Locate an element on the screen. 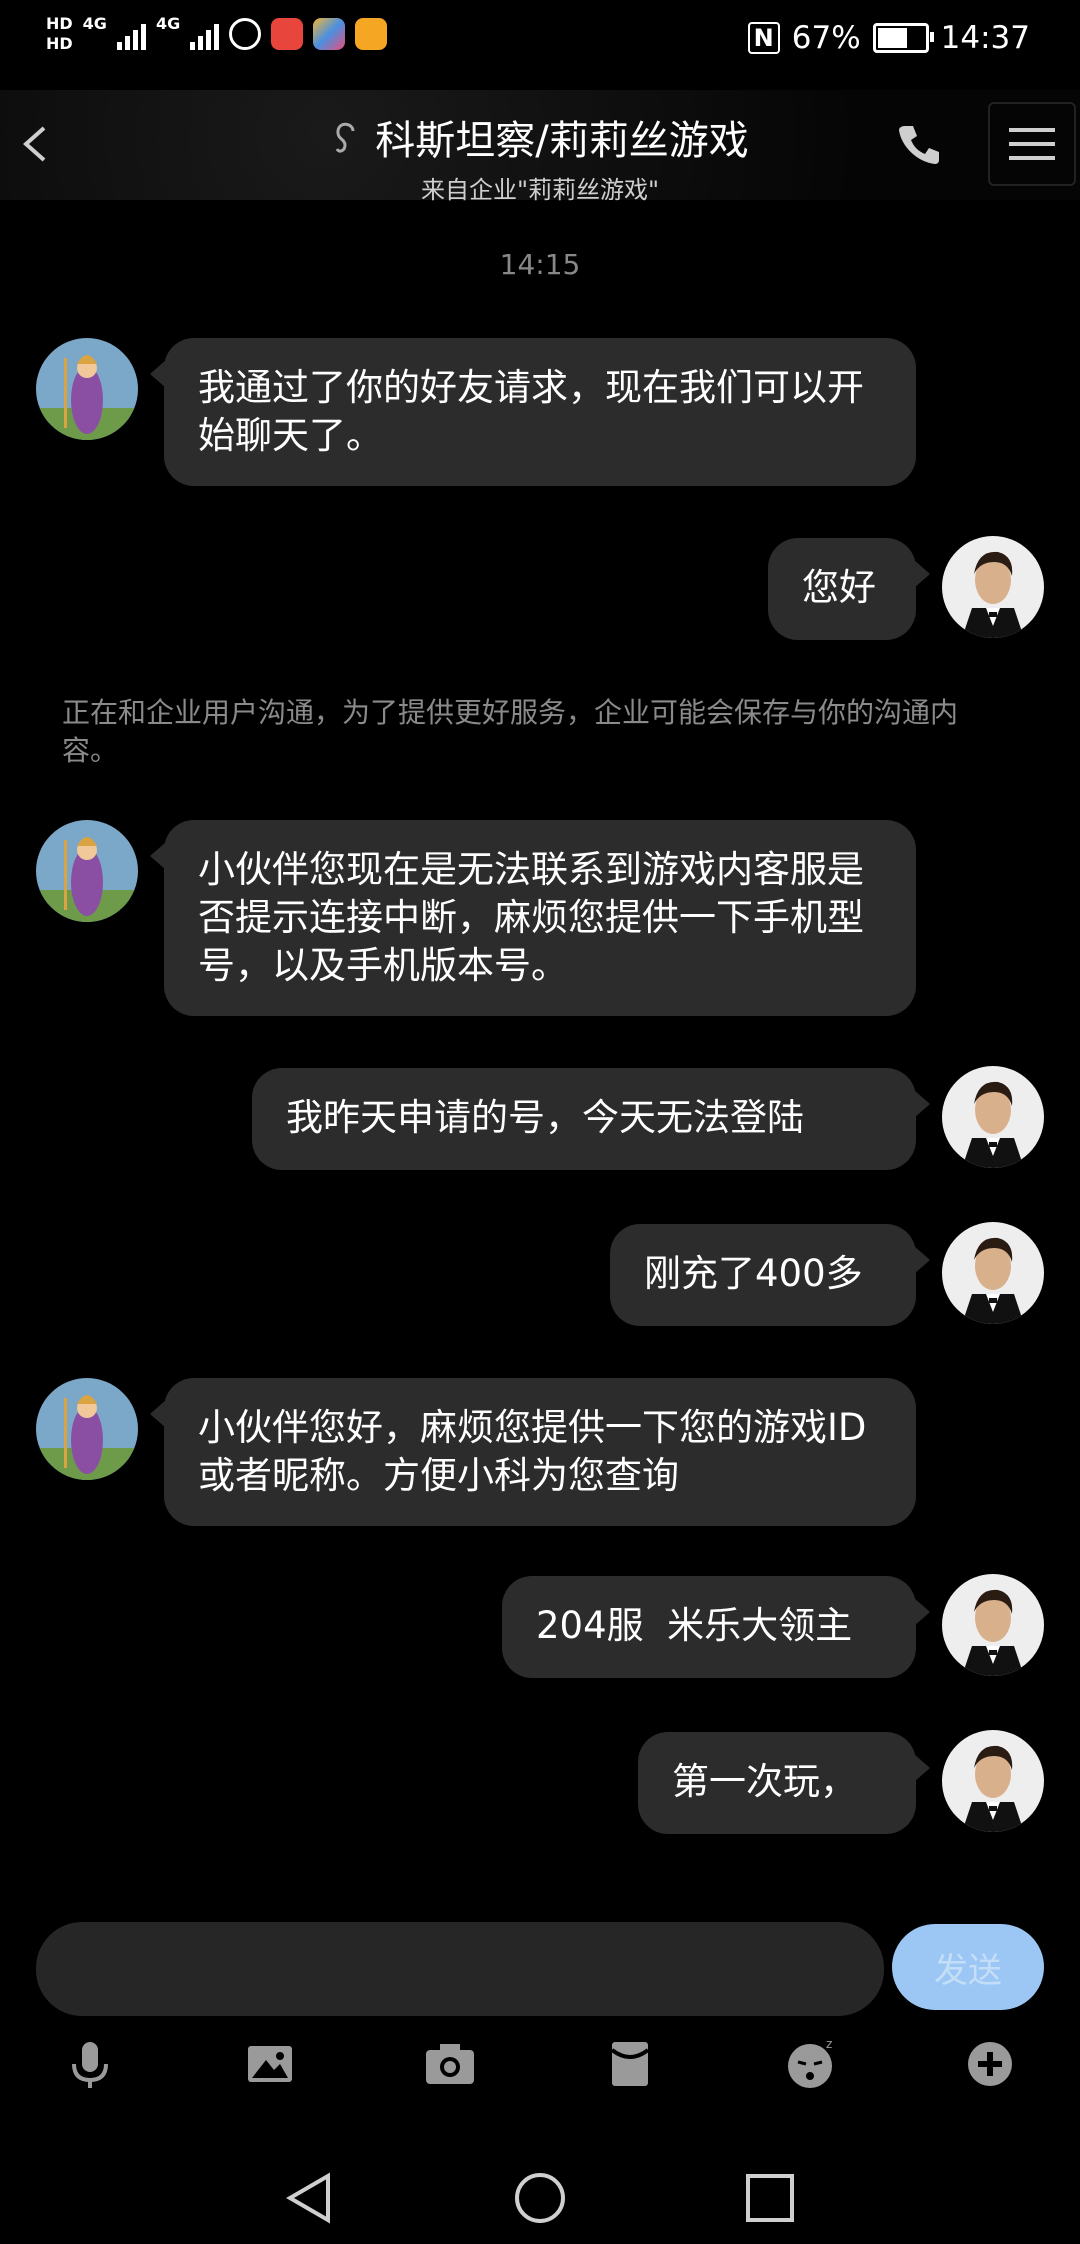 The height and width of the screenshot is (2244, 1080). chat-subtitle: 来自企业"莉莉丝游戏" is located at coordinates (540, 190).